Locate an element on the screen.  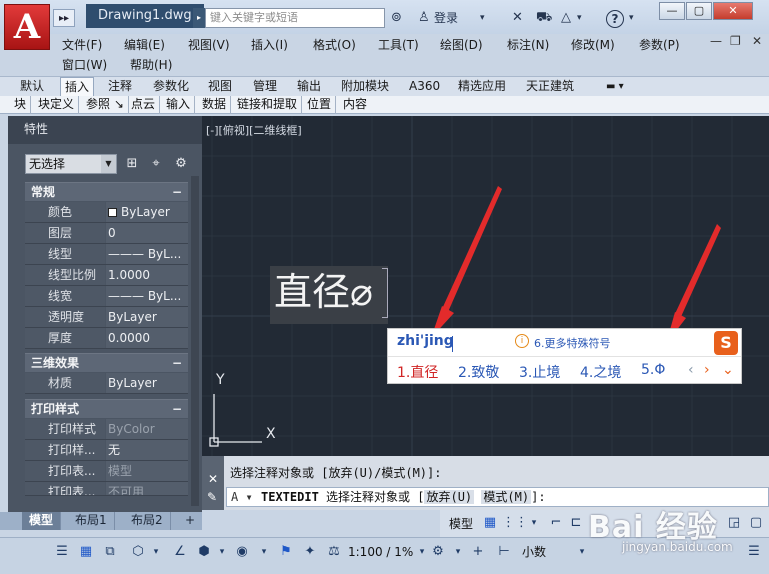
panel-point-cloud: 点云 is located at coordinates (146, 105).